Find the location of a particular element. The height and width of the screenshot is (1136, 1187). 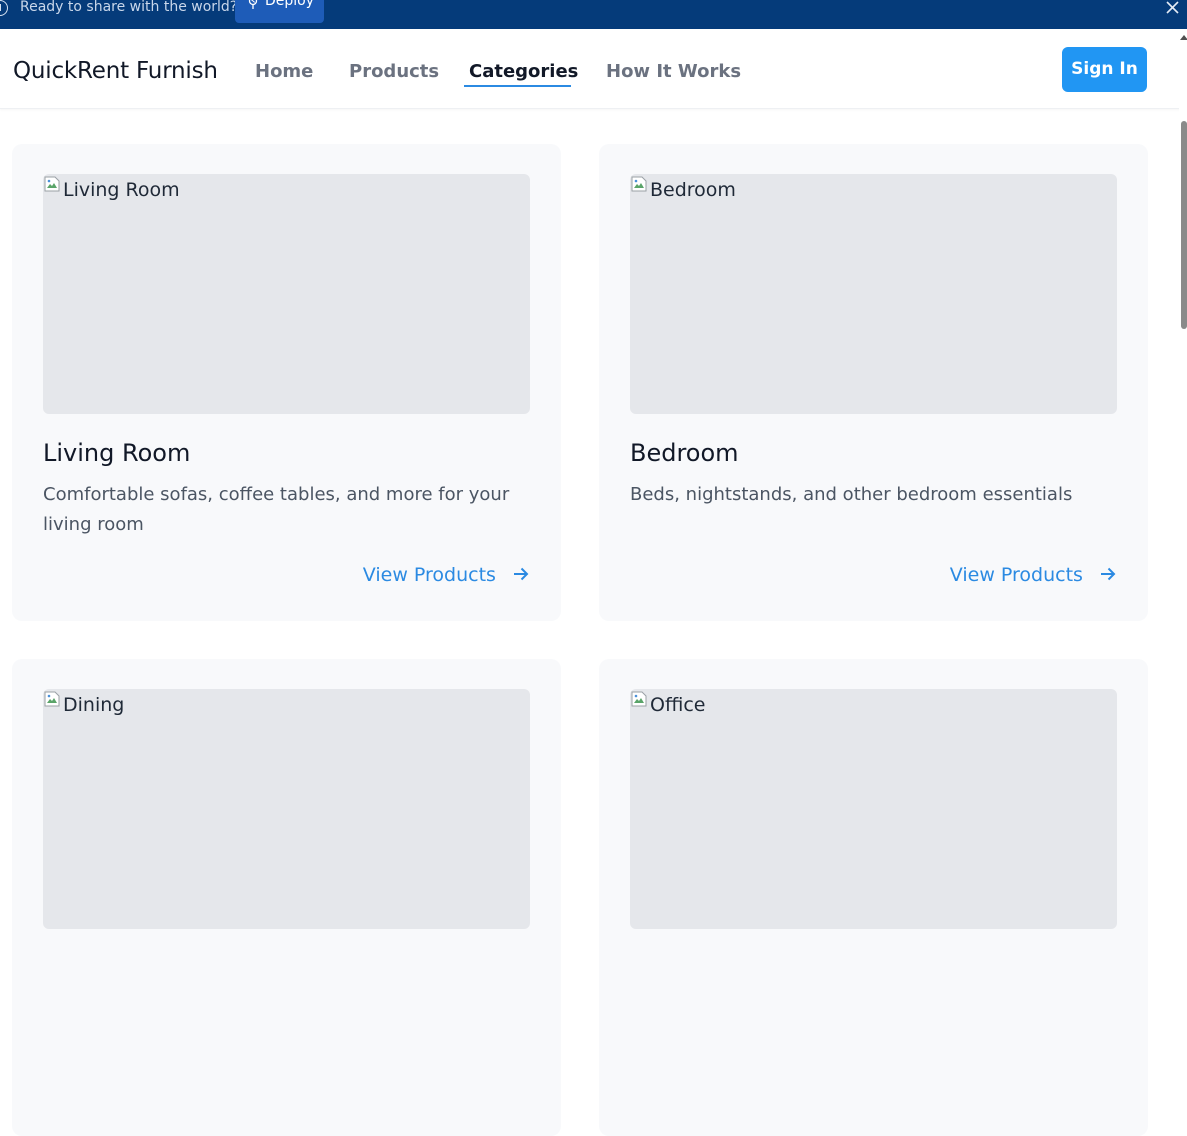

category-image: Office is located at coordinates (873, 809).